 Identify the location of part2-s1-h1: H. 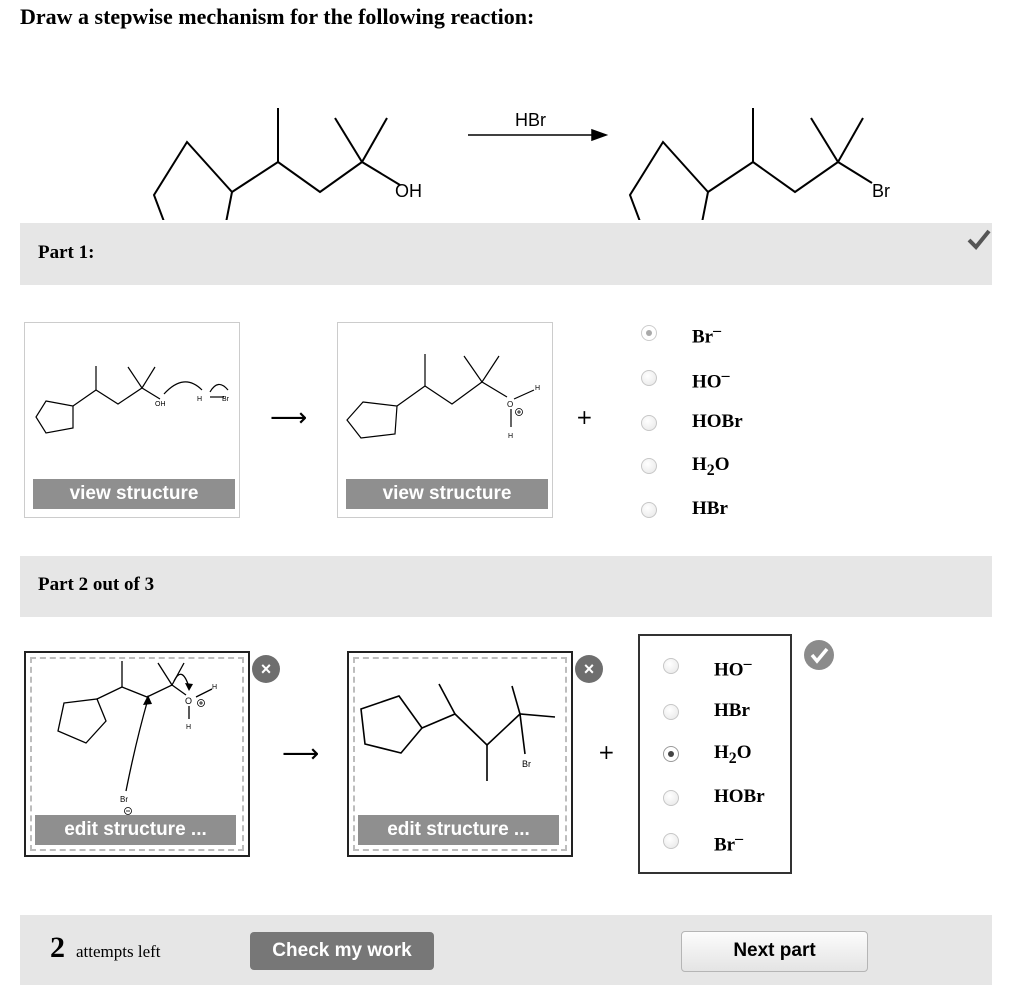
(214, 687).